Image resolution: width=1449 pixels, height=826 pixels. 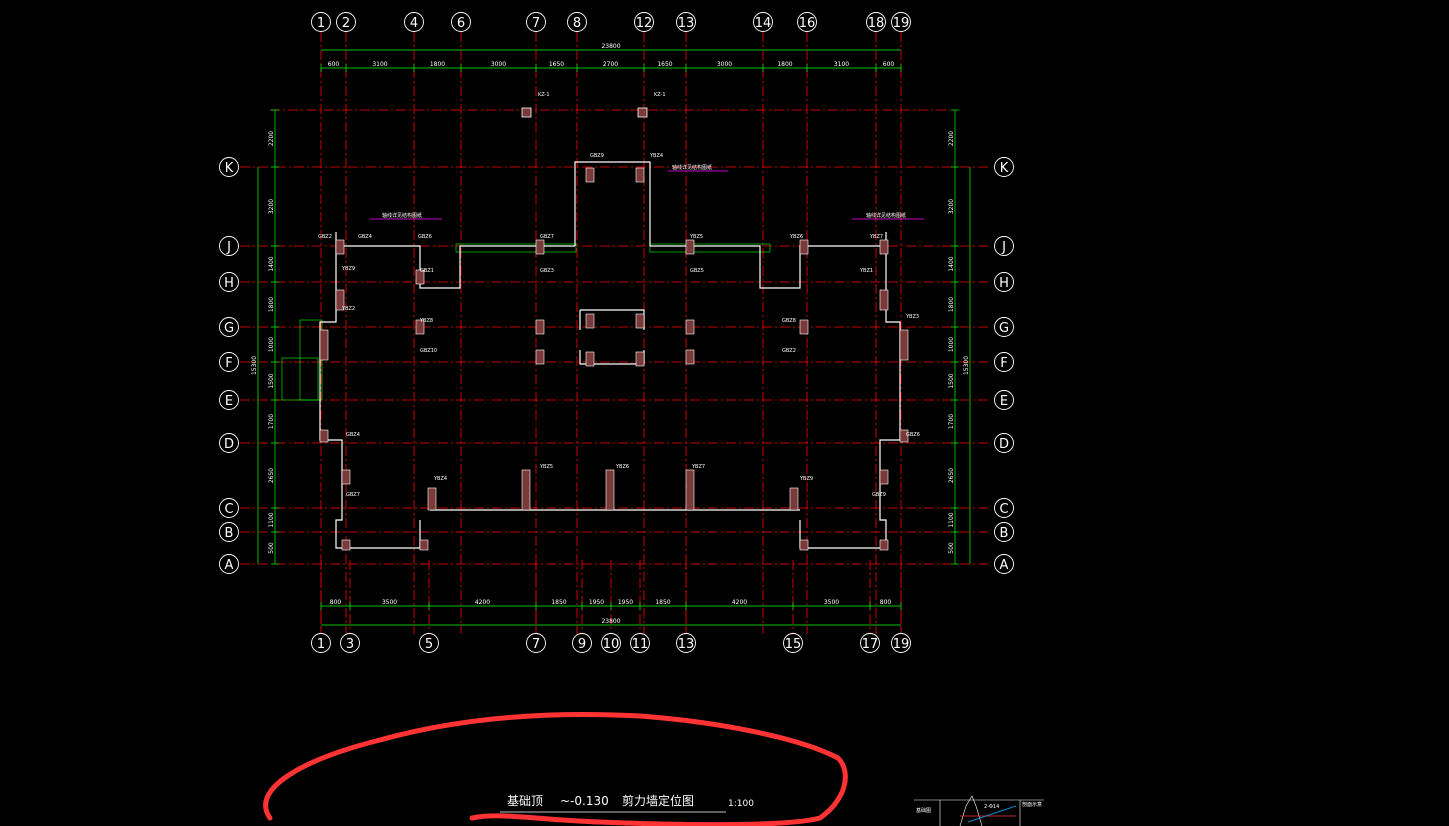 What do you see at coordinates (966, 365) in the screenshot?
I see `dim-total-v-text: 15300` at bounding box center [966, 365].